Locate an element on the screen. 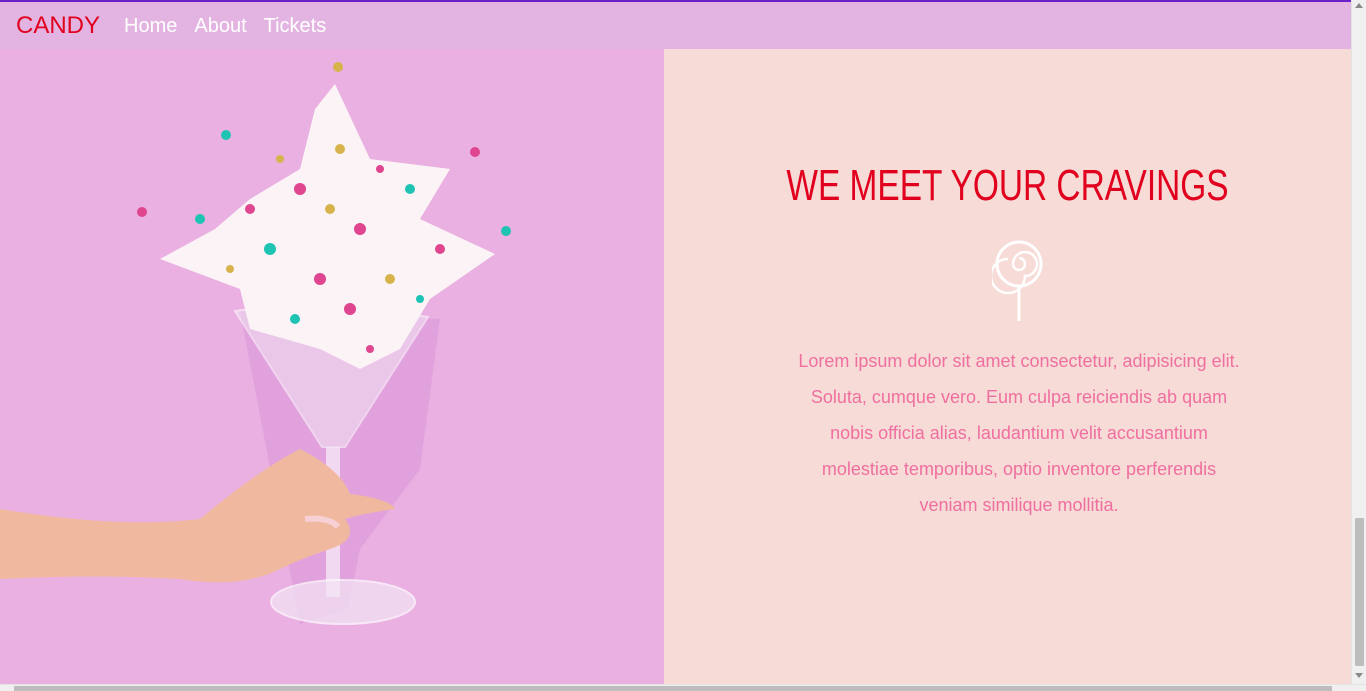 The width and height of the screenshot is (1366, 691). lollipop-icon is located at coordinates (1017, 280).